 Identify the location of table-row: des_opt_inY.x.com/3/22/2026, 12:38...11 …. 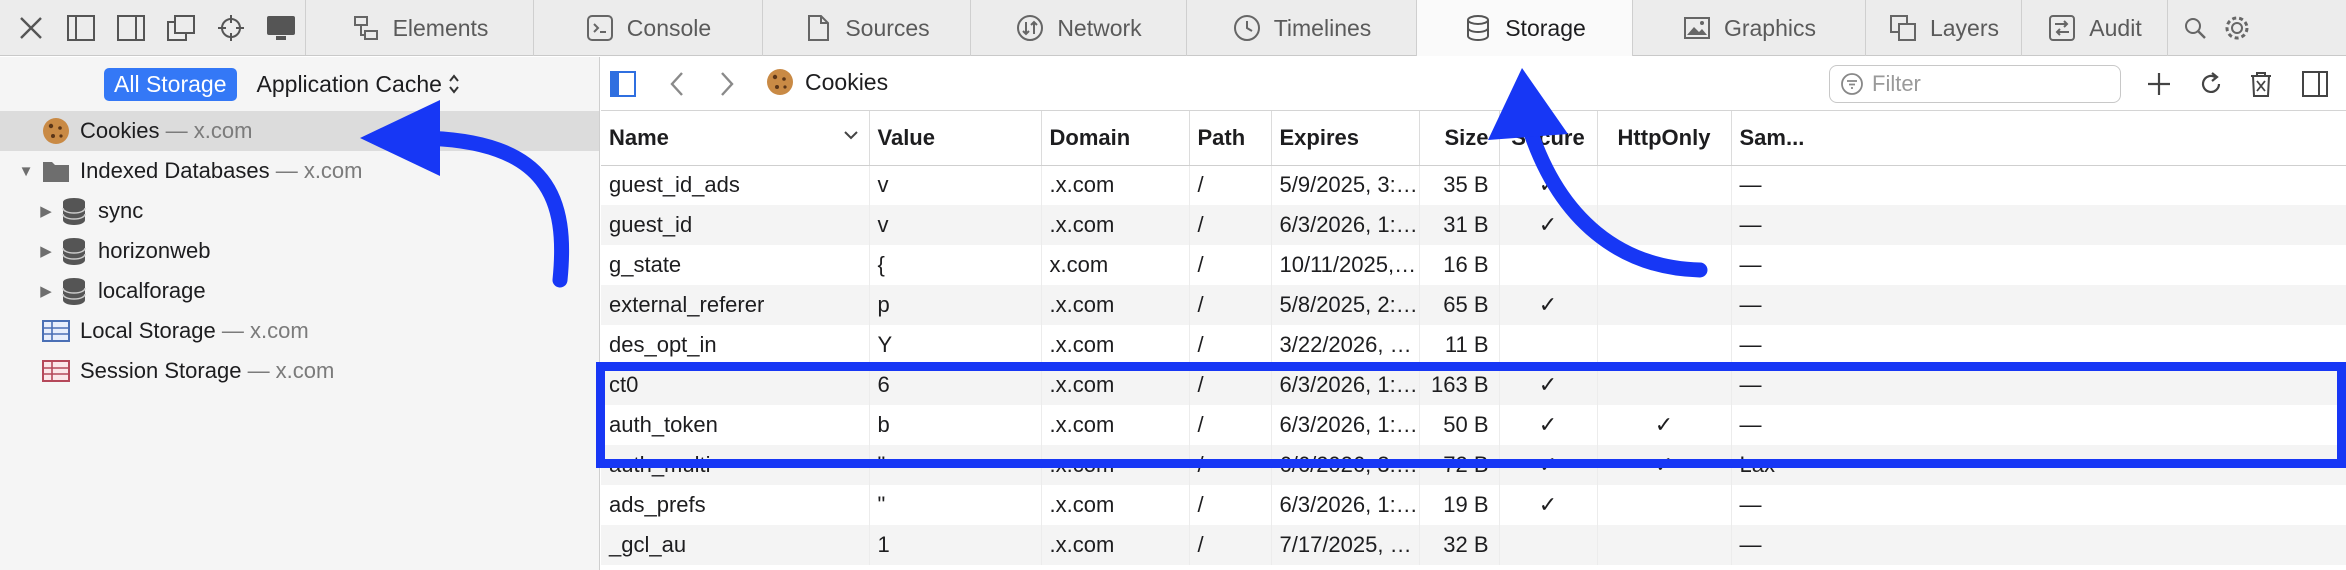
(1473, 345).